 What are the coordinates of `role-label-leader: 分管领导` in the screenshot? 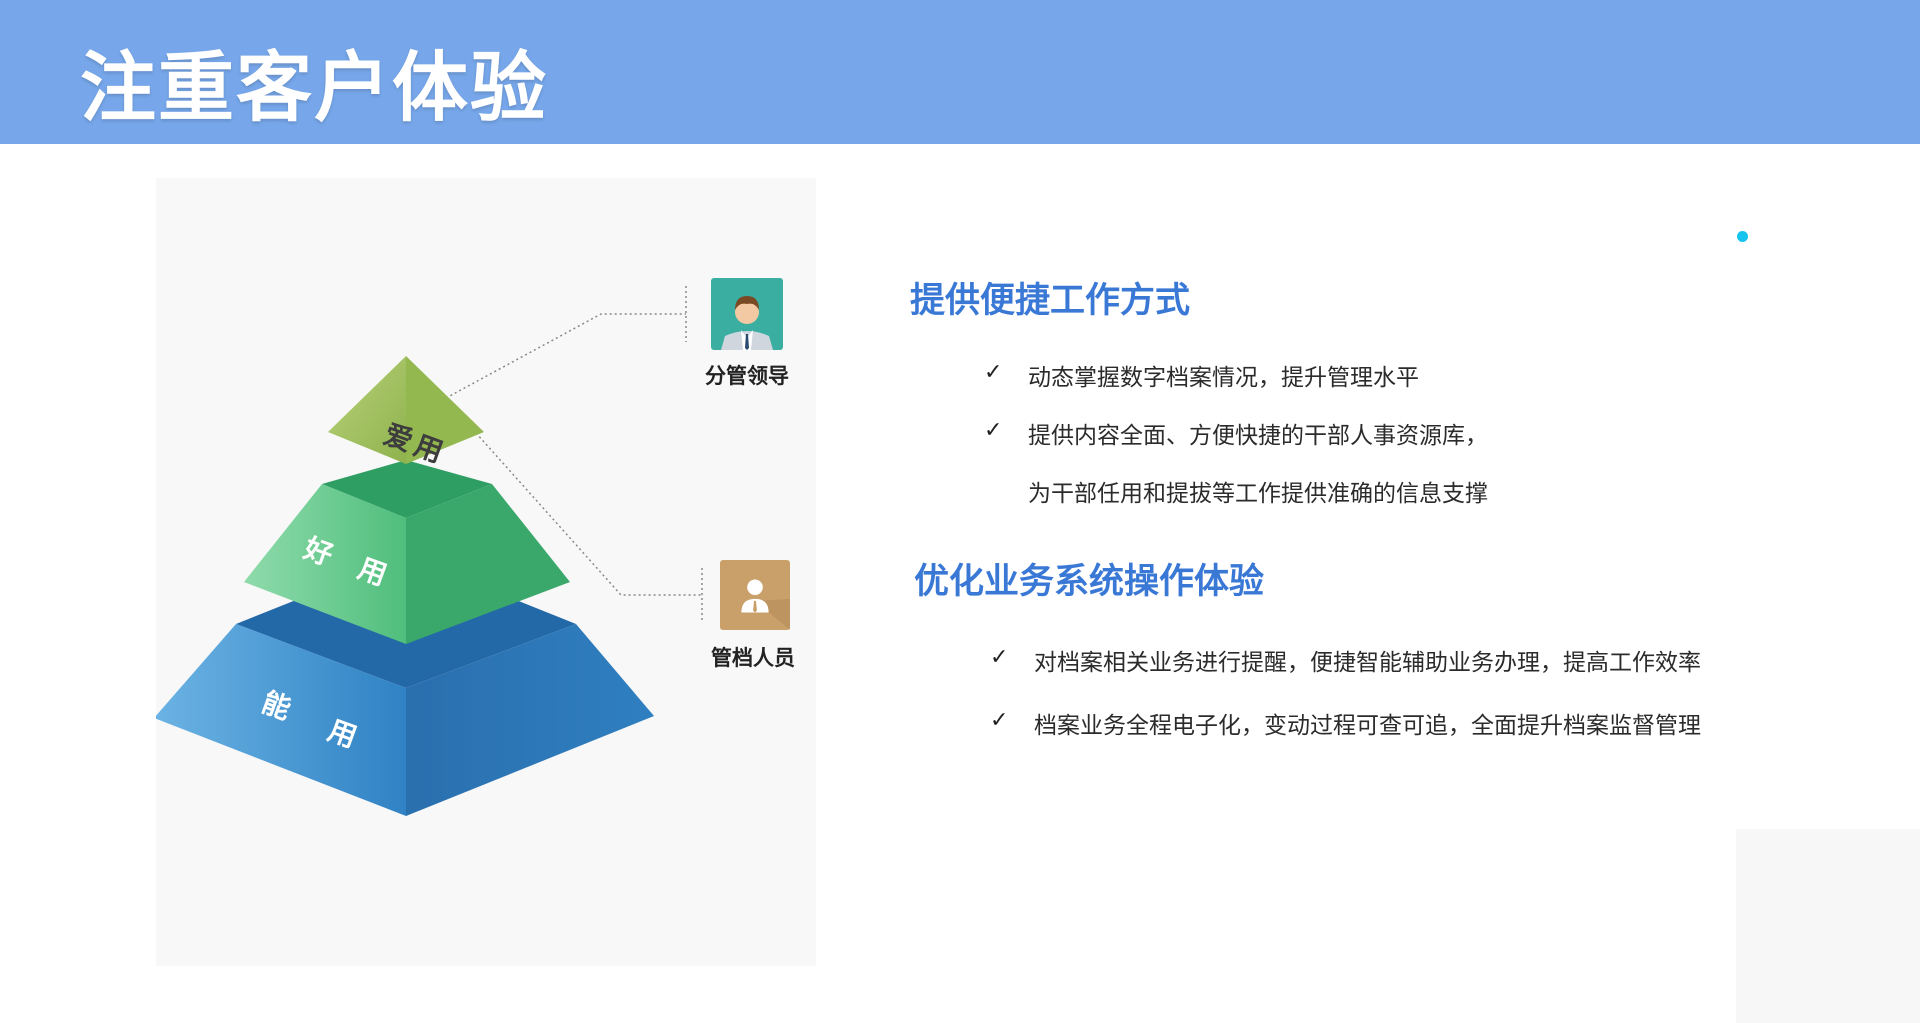 It's located at (747, 376).